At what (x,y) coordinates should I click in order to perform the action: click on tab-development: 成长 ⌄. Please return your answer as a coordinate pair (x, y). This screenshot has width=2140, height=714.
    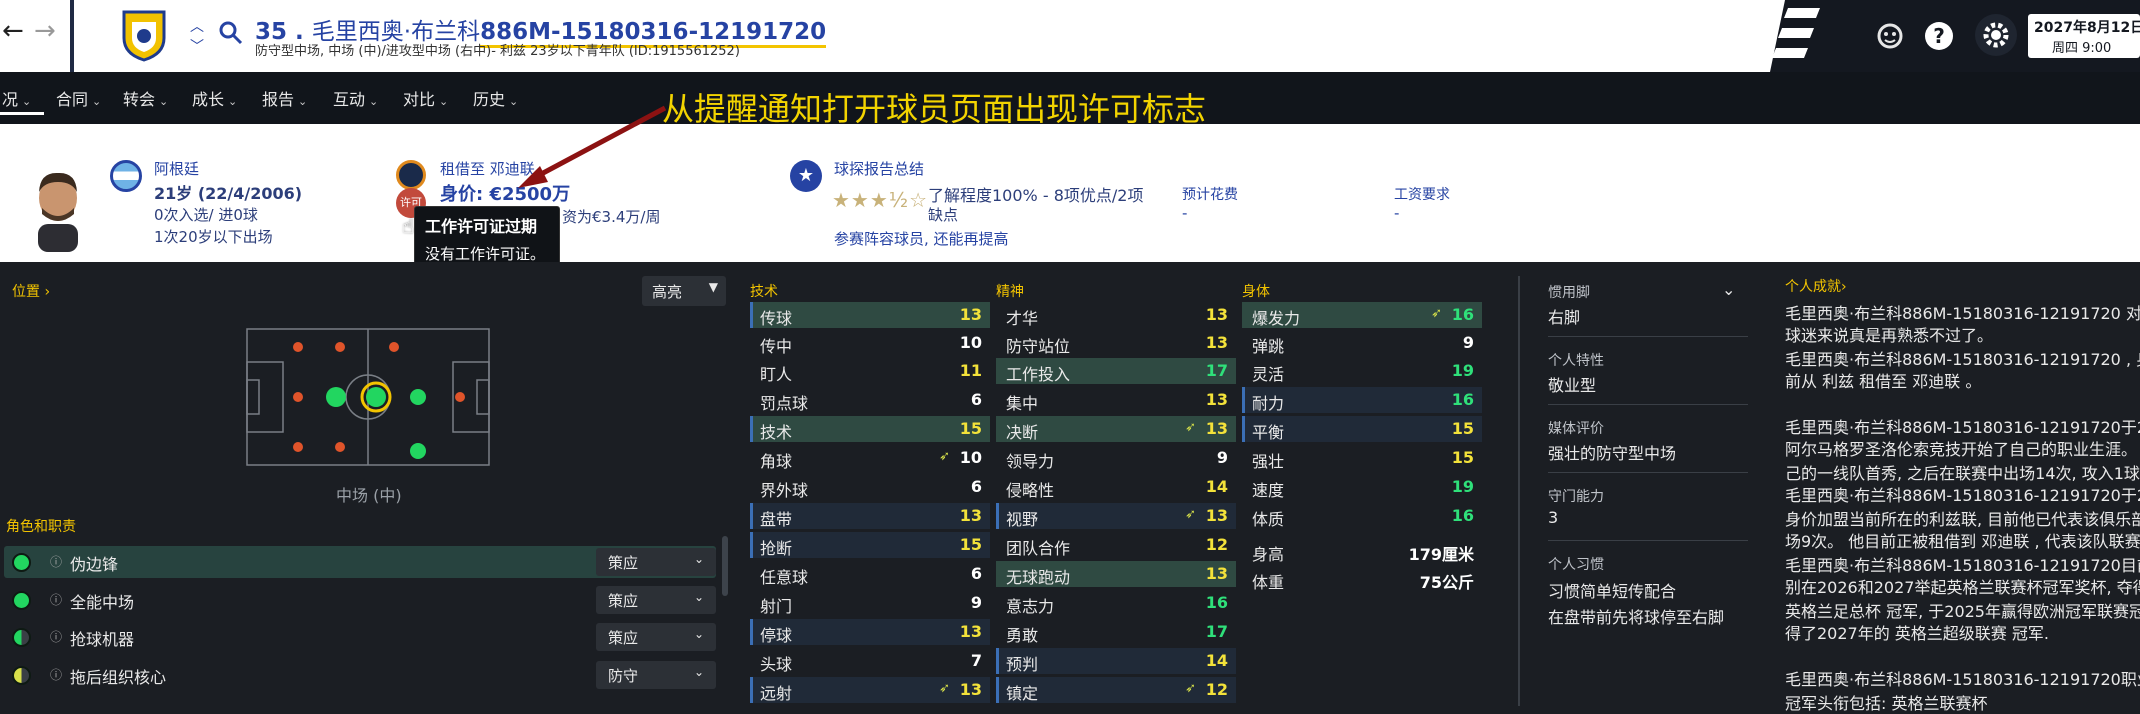
    Looking at the image, I should click on (214, 98).